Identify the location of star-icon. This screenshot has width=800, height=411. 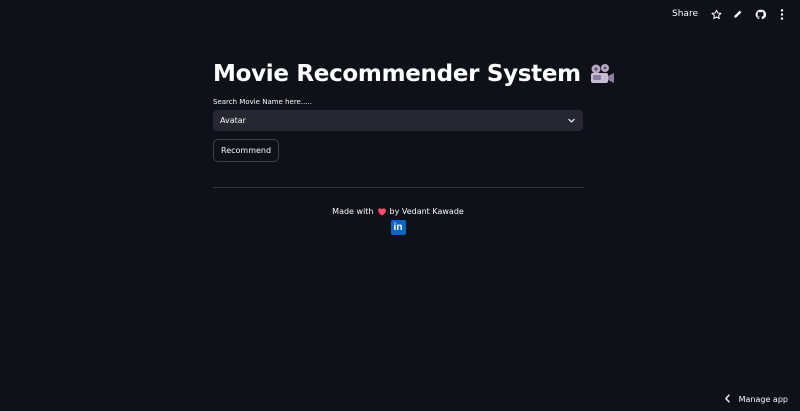
(716, 14).